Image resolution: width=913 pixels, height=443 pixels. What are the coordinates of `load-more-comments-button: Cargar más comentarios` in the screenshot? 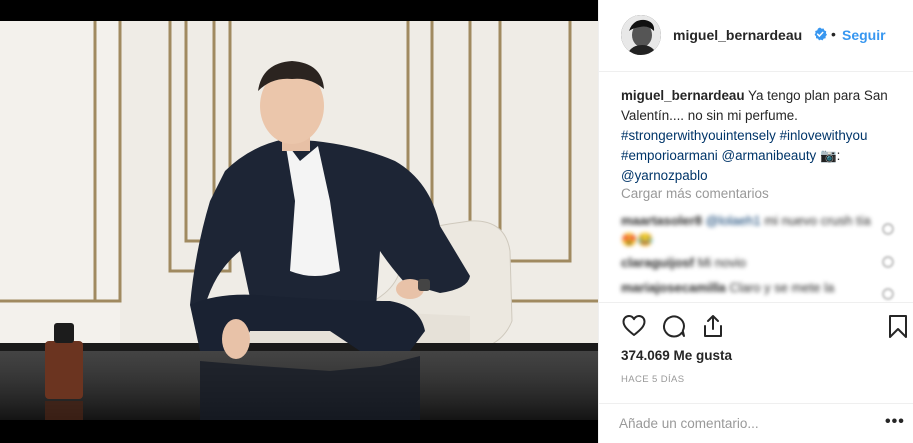 It's located at (695, 193).